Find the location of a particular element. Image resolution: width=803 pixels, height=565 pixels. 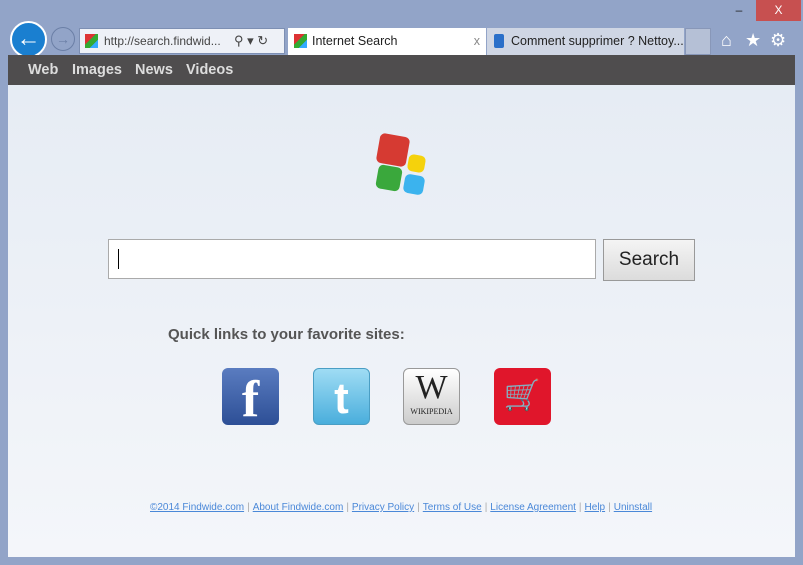

home-icon: ⌂ is located at coordinates (726, 40).